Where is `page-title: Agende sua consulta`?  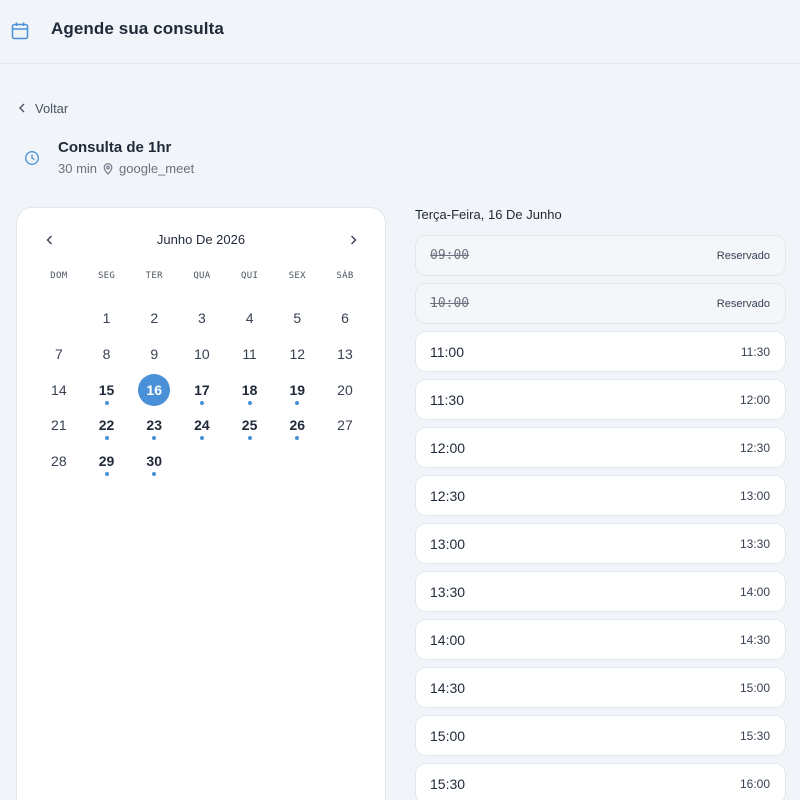
page-title: Agende sua consulta is located at coordinates (137, 28).